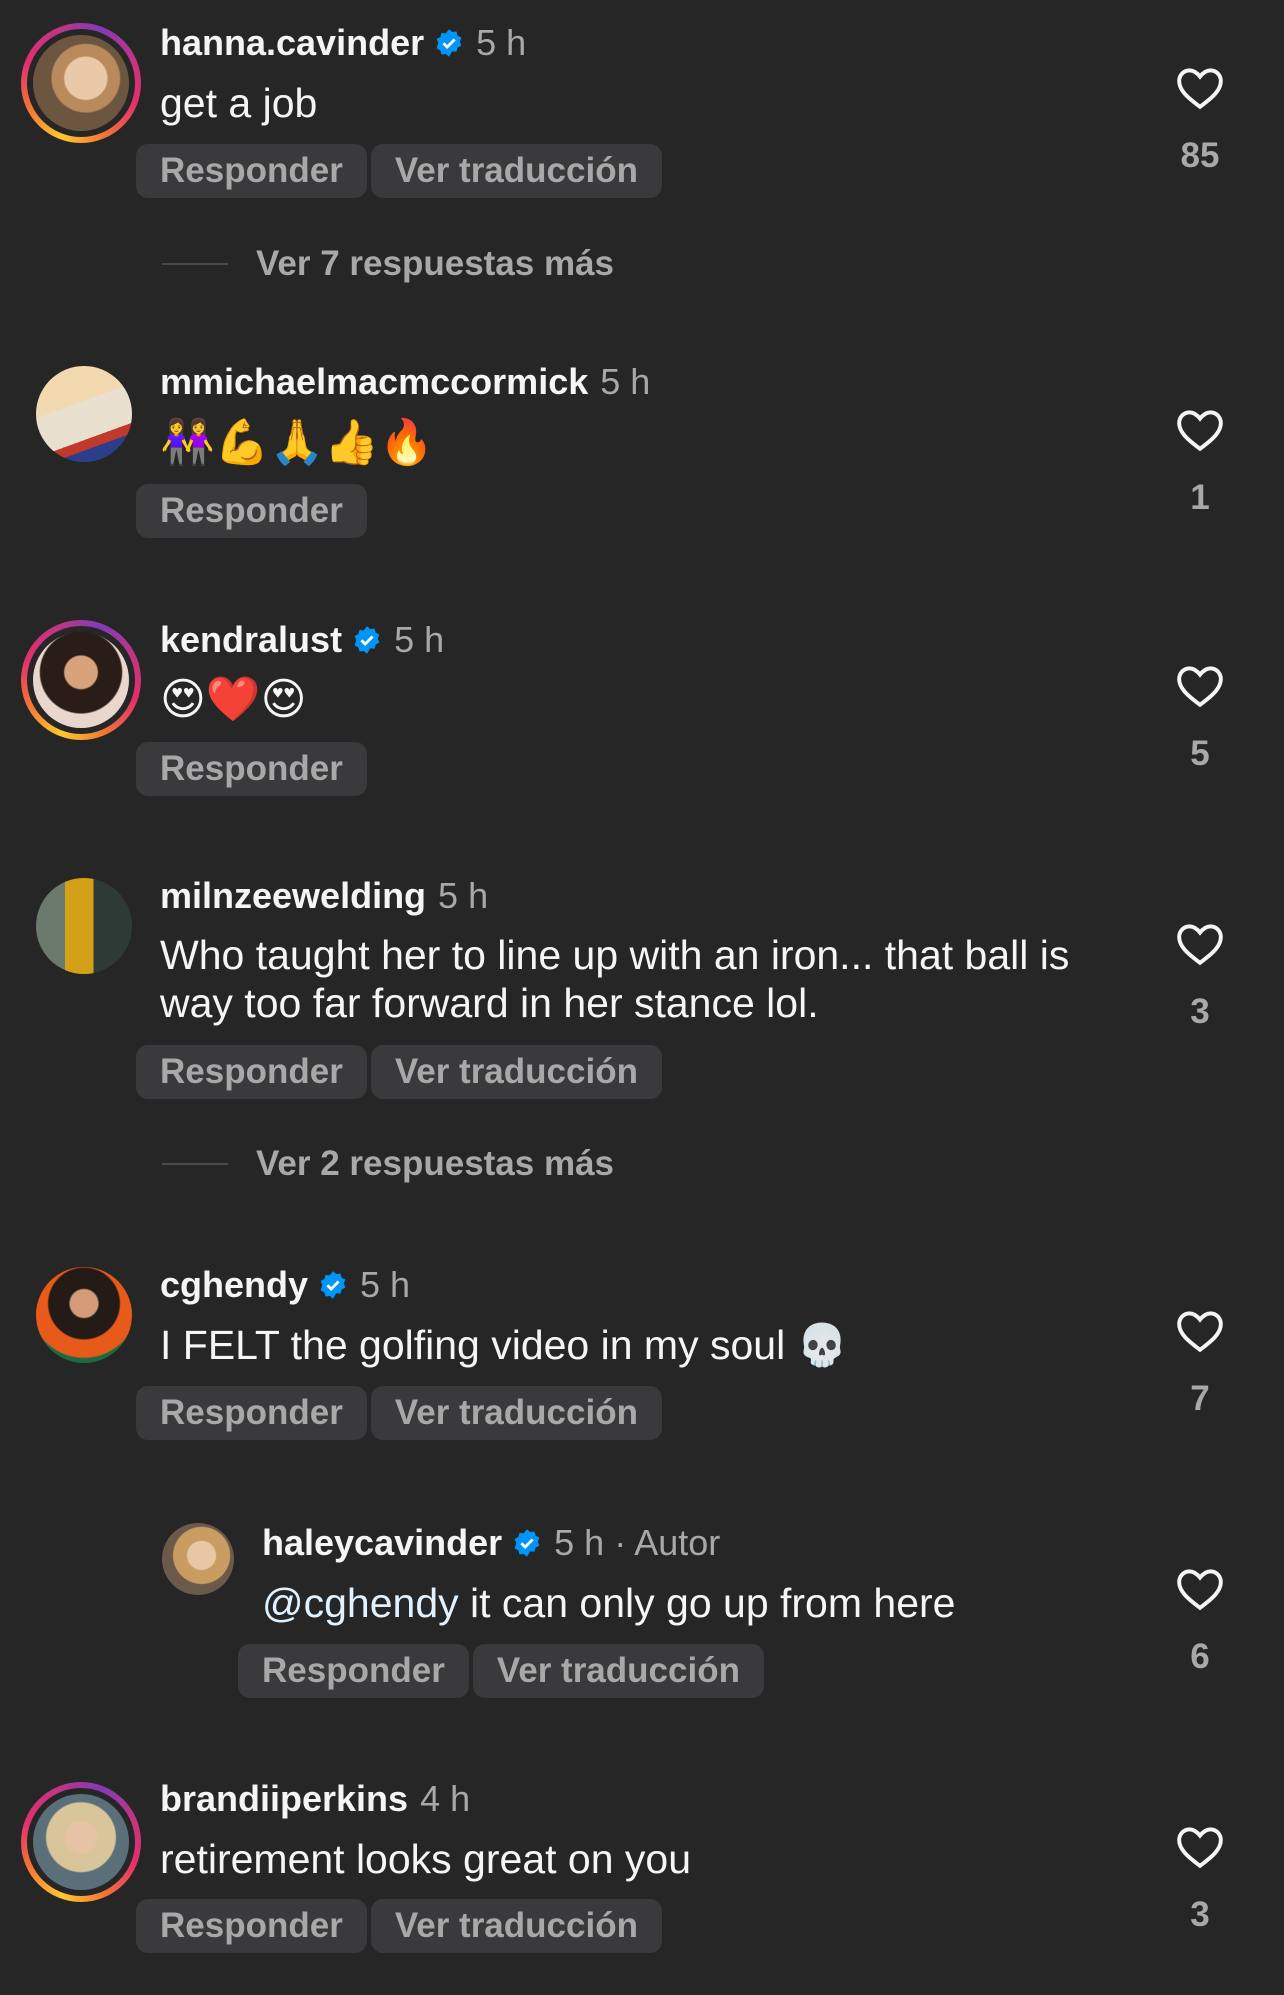  Describe the element at coordinates (297, 442) in the screenshot. I see `comment-text: 👭💪🙏👍🔥` at that location.